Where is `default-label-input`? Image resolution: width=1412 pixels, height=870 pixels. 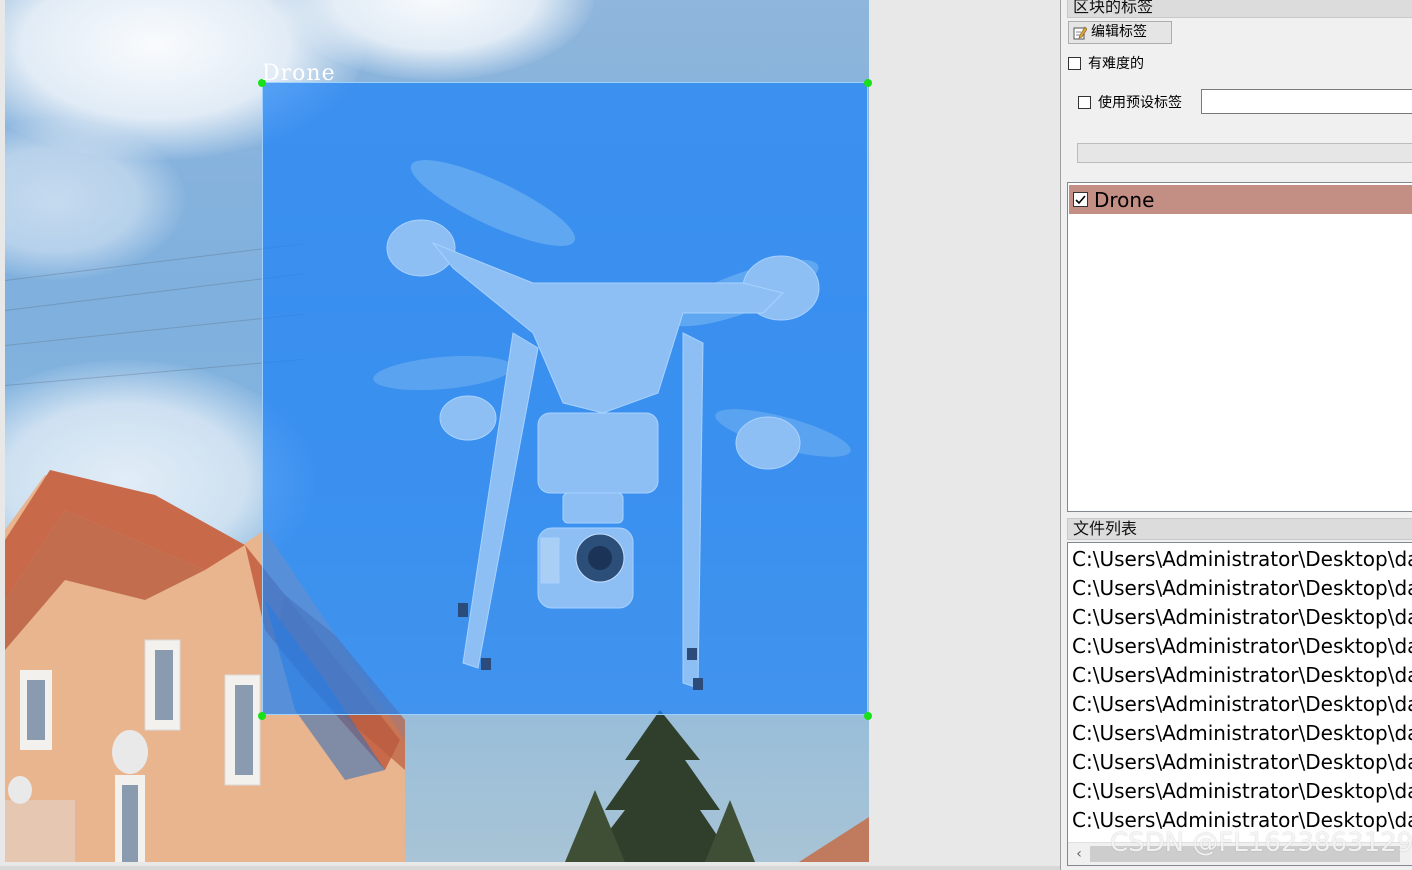
default-label-input is located at coordinates (1306, 101).